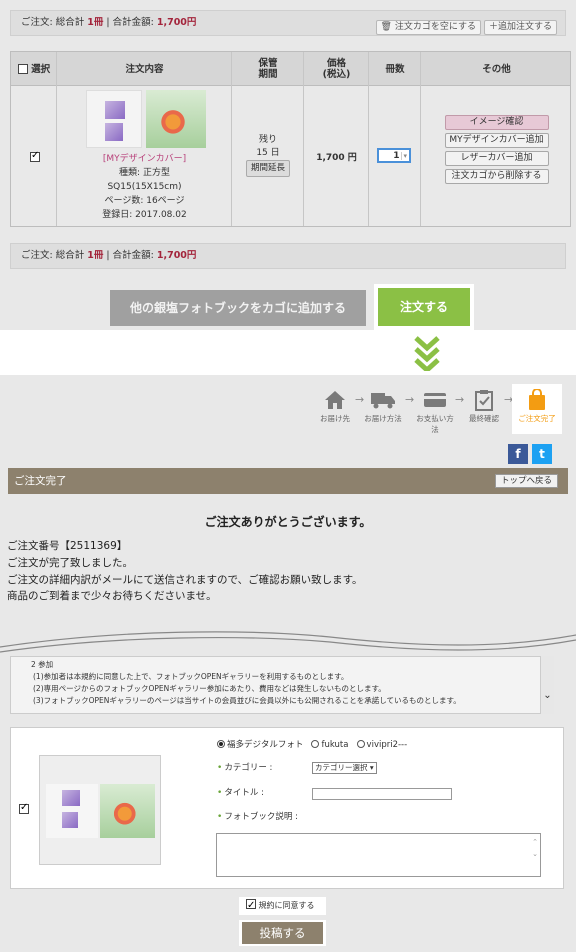  Describe the element at coordinates (427, 353) in the screenshot. I see `chevron-down-icon` at that location.